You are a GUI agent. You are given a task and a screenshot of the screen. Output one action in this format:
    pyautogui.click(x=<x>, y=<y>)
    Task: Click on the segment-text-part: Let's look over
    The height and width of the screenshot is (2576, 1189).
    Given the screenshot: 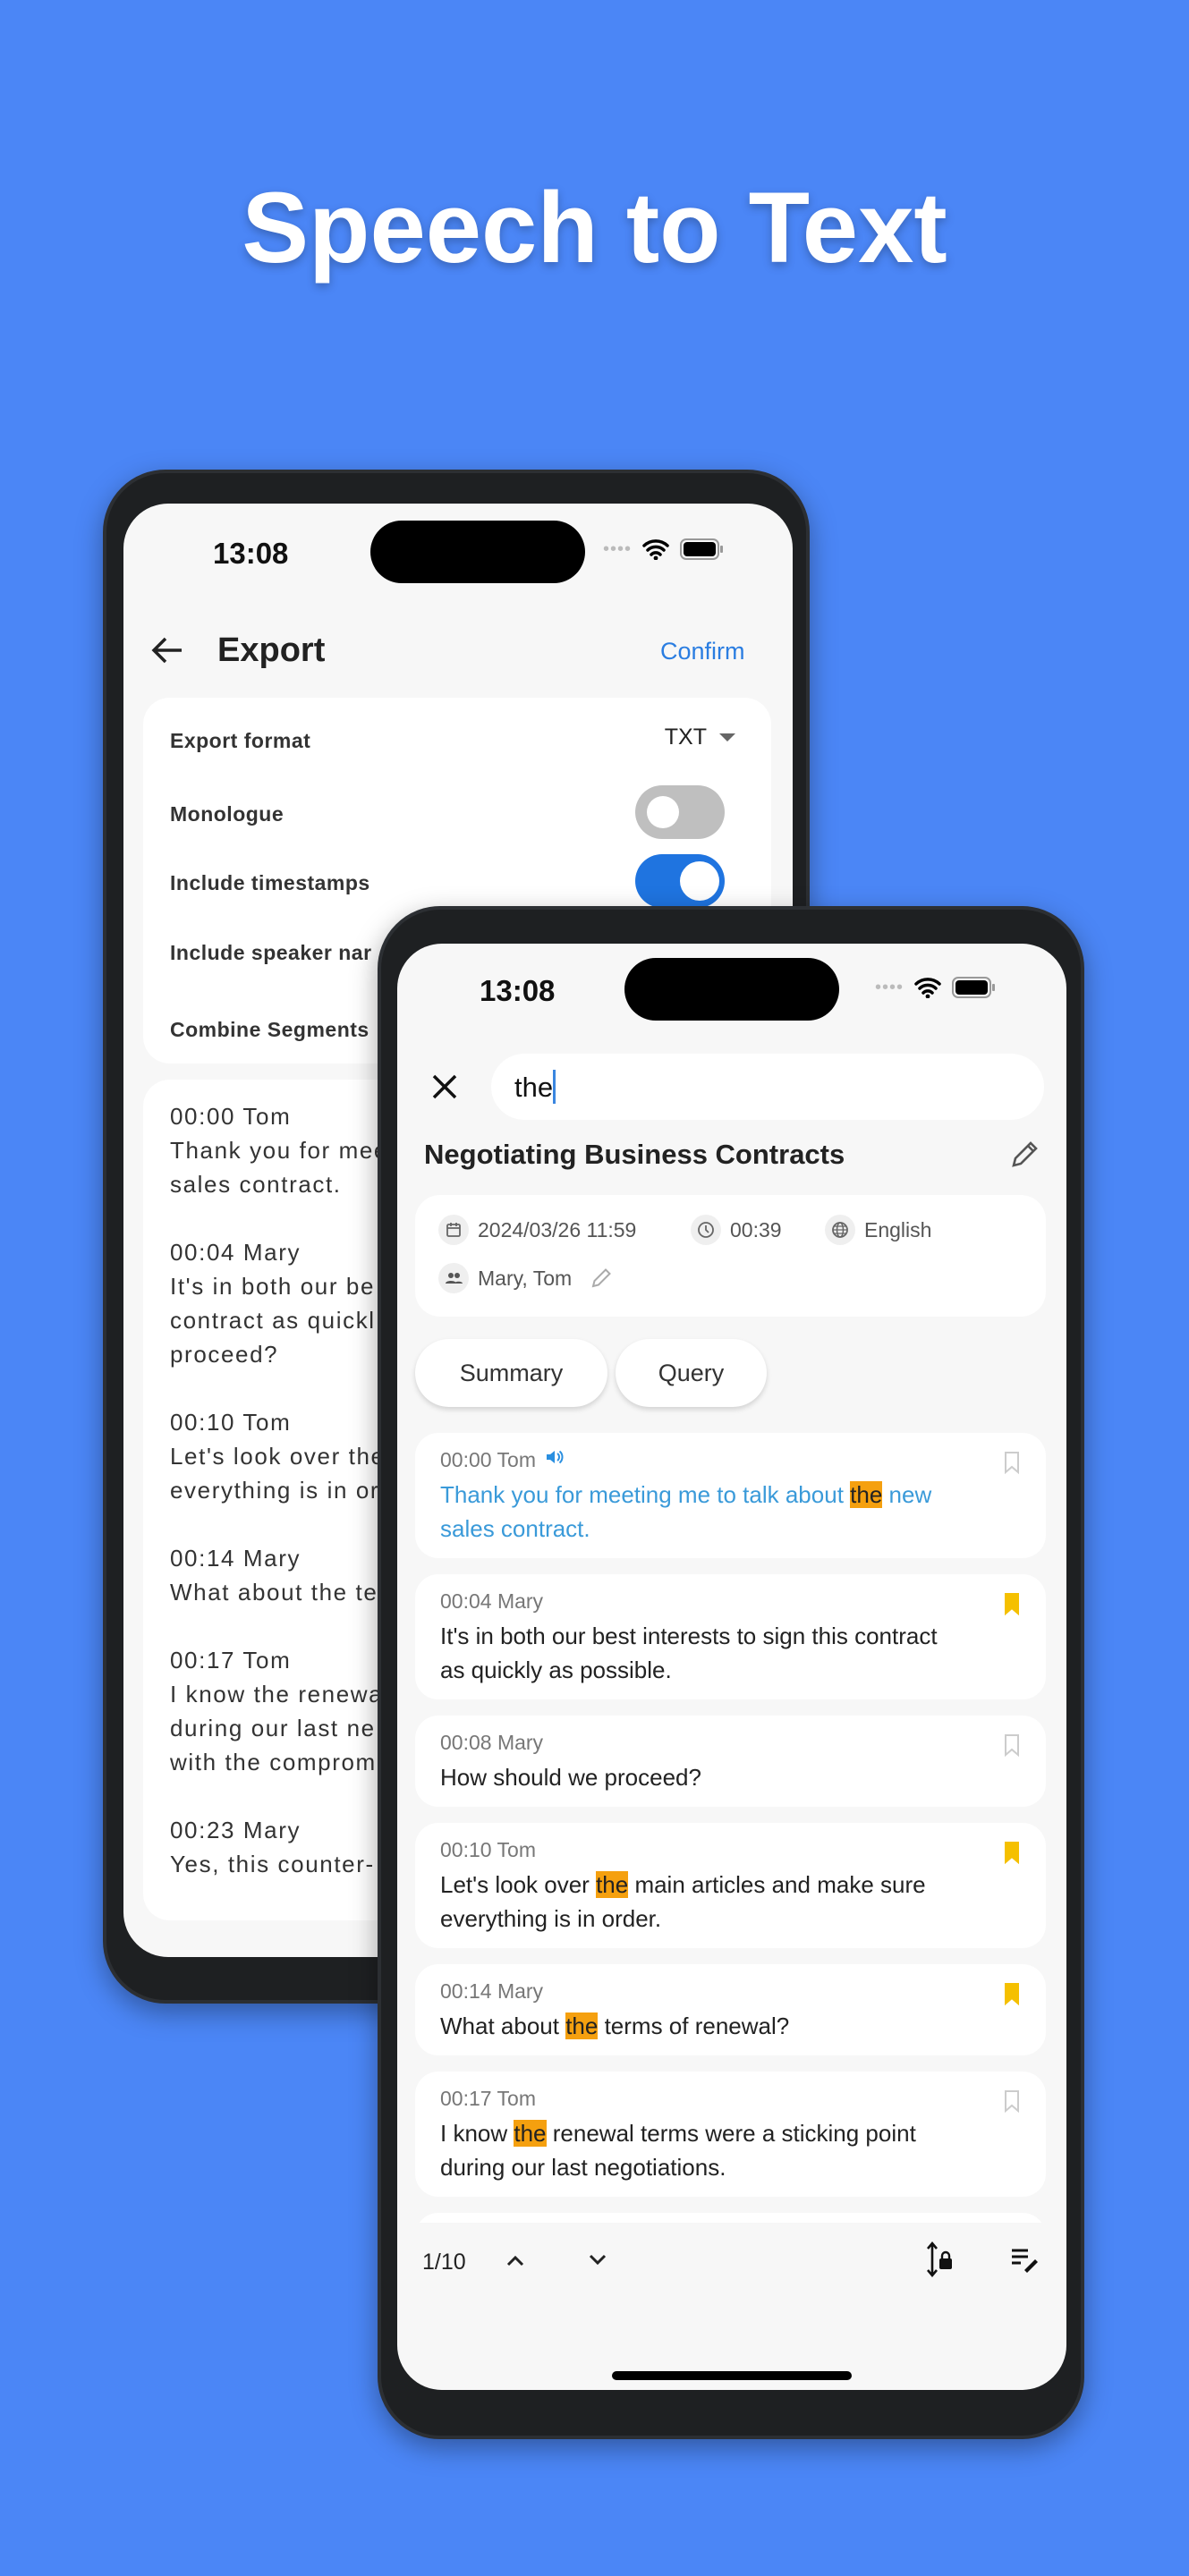 What is the action you would take?
    pyautogui.click(x=518, y=1884)
    